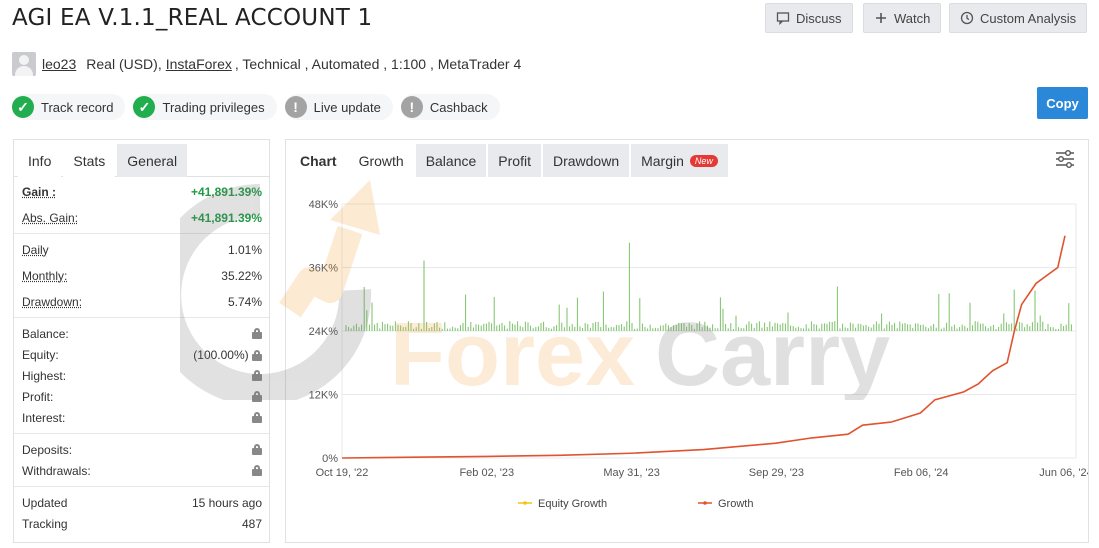 This screenshot has width=1099, height=548. What do you see at coordinates (451, 160) in the screenshot?
I see `tab-balance: Balance` at bounding box center [451, 160].